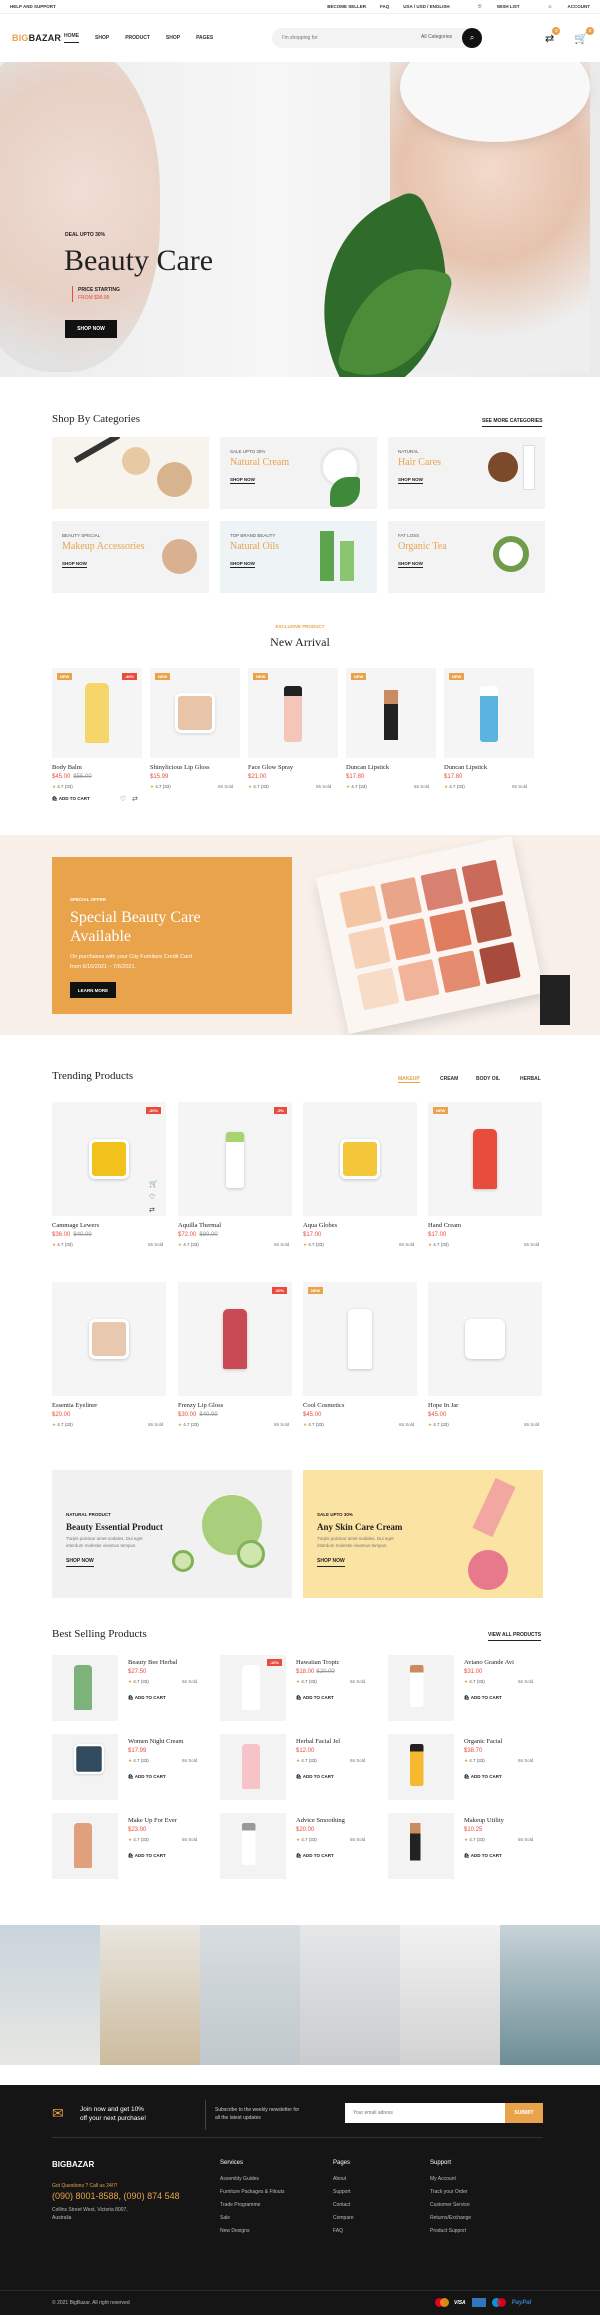 The height and width of the screenshot is (2315, 600). I want to click on product-name: Cammage Lewers, so click(75, 1225).